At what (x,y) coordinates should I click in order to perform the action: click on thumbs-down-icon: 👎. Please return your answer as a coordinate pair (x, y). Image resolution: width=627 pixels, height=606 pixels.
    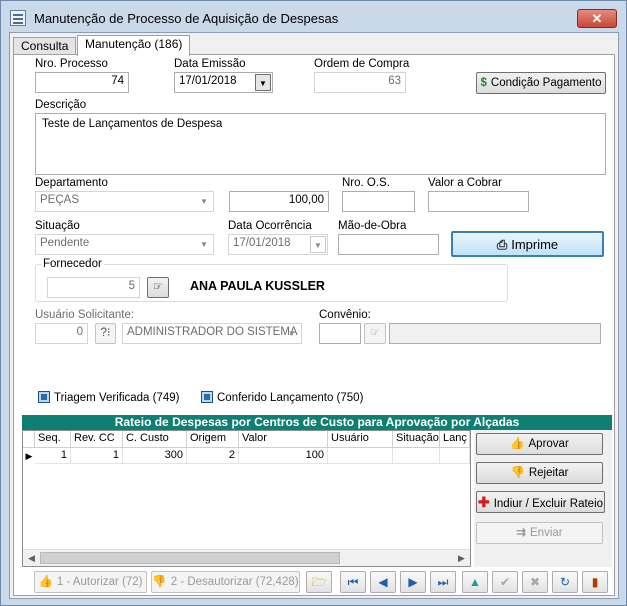
    Looking at the image, I should click on (517, 473).